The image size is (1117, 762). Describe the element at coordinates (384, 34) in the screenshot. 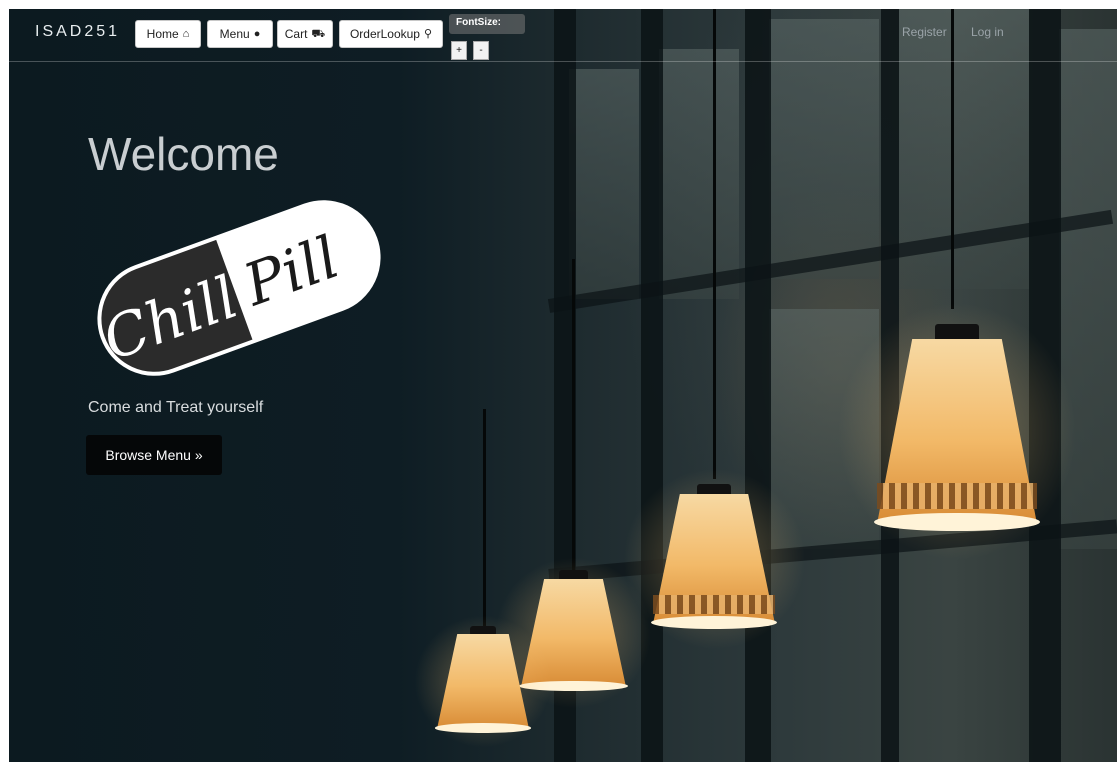

I see `orderlookup-button-label: OrderLookup` at that location.